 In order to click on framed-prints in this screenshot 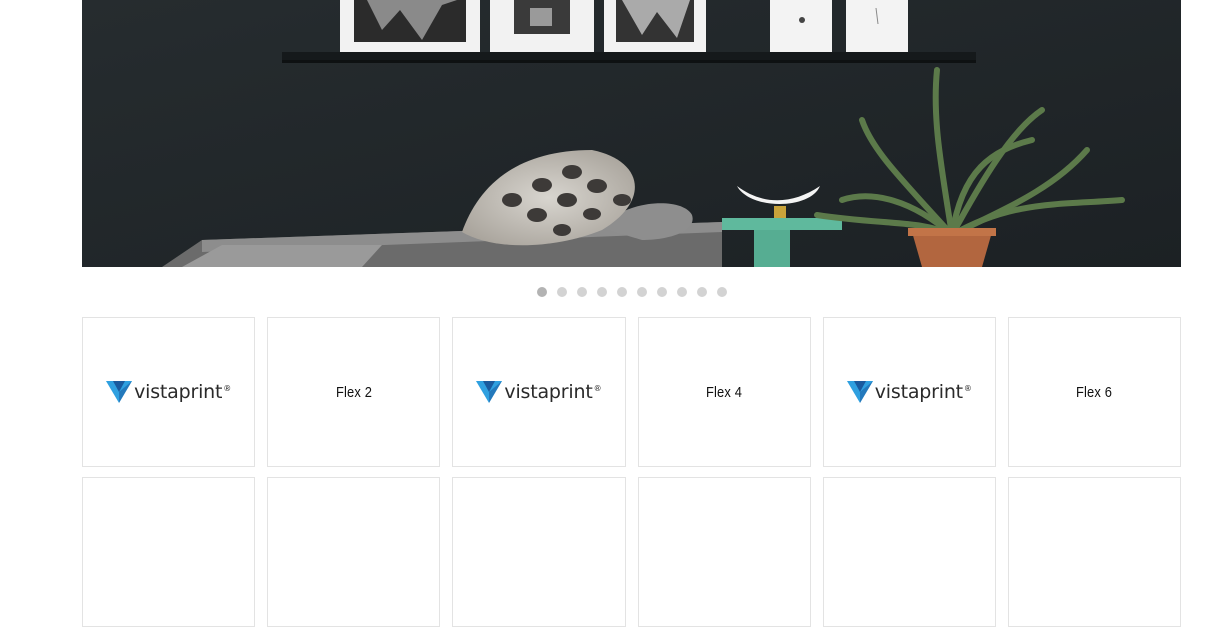, I will do `click(629, 31)`.